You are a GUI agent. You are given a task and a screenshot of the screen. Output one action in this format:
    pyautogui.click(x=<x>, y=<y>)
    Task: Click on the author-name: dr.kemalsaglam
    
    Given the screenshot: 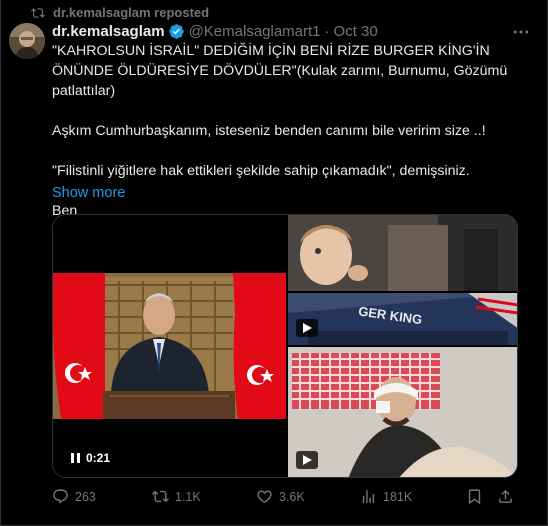 What is the action you would take?
    pyautogui.click(x=108, y=31)
    